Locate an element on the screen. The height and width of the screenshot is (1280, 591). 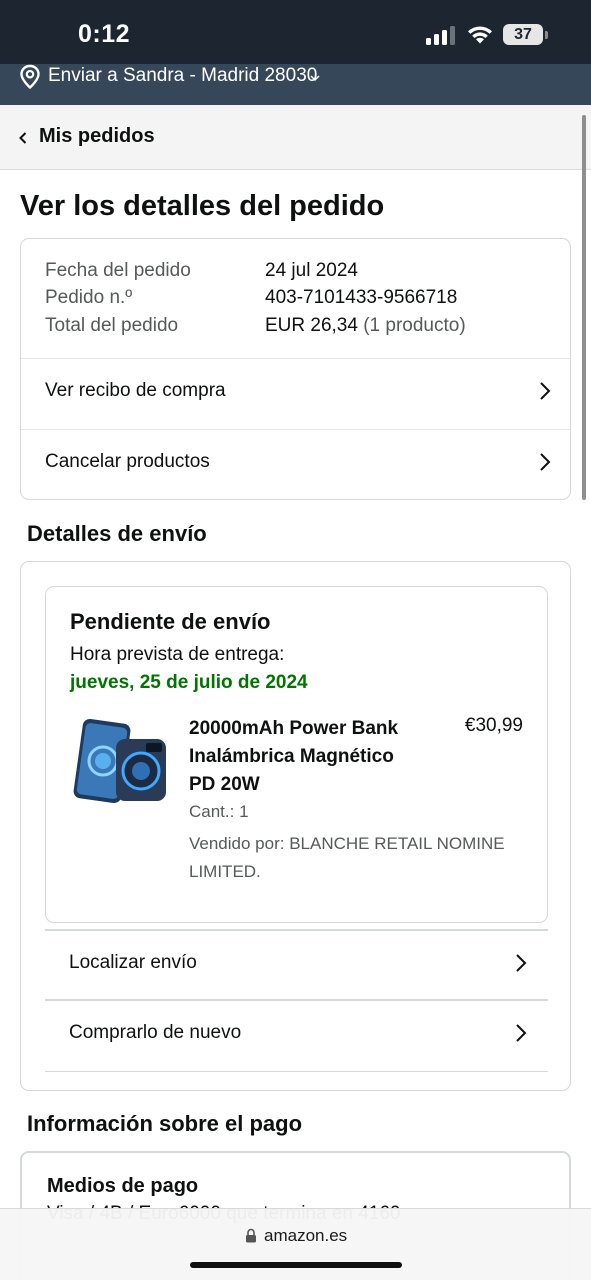
shipment-status: Pendiente de envío is located at coordinates (170, 621).